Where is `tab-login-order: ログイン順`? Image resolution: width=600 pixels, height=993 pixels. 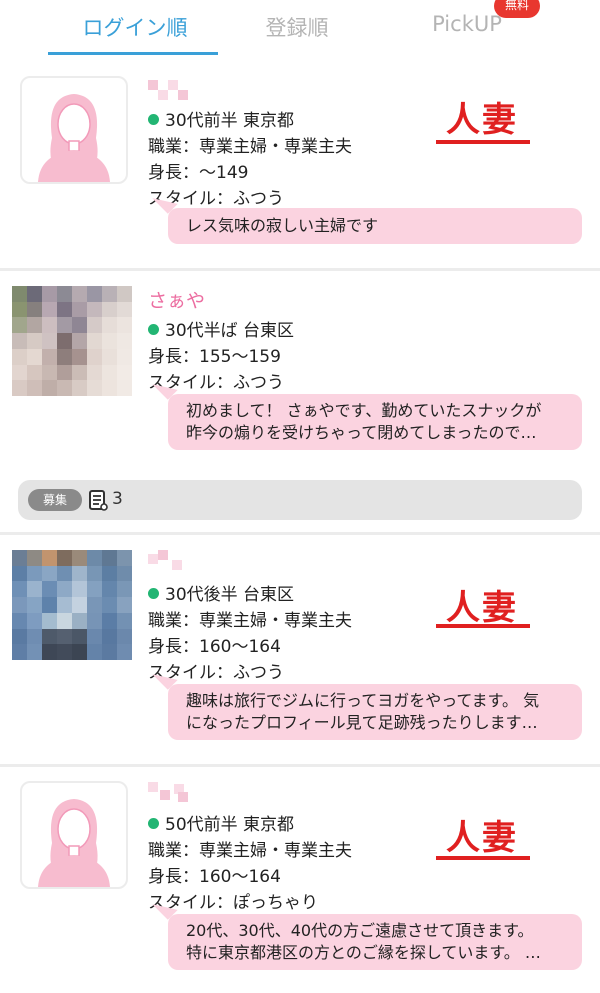 tab-login-order: ログイン順 is located at coordinates (135, 27).